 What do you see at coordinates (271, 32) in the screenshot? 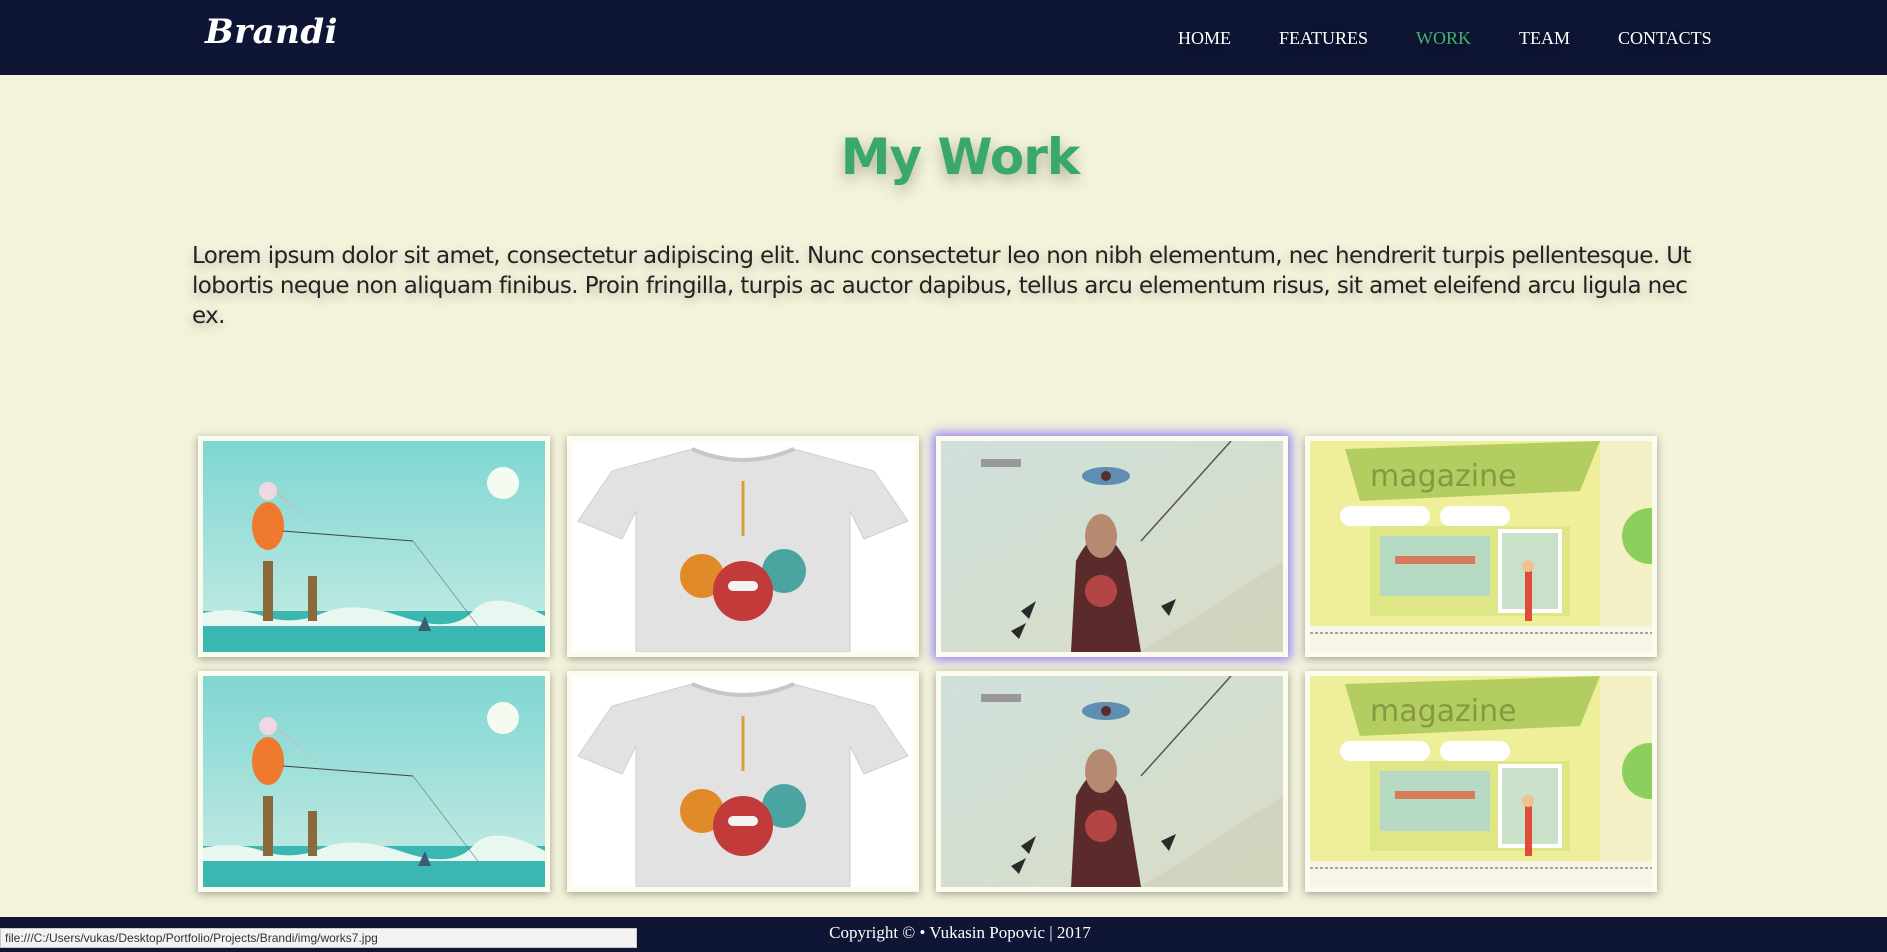
I see `logo: Brandi` at bounding box center [271, 32].